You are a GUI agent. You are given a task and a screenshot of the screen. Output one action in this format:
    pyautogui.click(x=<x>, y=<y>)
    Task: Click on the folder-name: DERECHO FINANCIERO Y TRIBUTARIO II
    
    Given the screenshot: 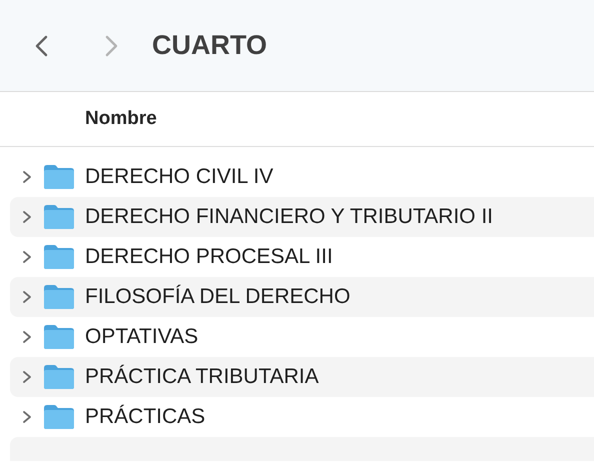 What is the action you would take?
    pyautogui.click(x=289, y=217)
    